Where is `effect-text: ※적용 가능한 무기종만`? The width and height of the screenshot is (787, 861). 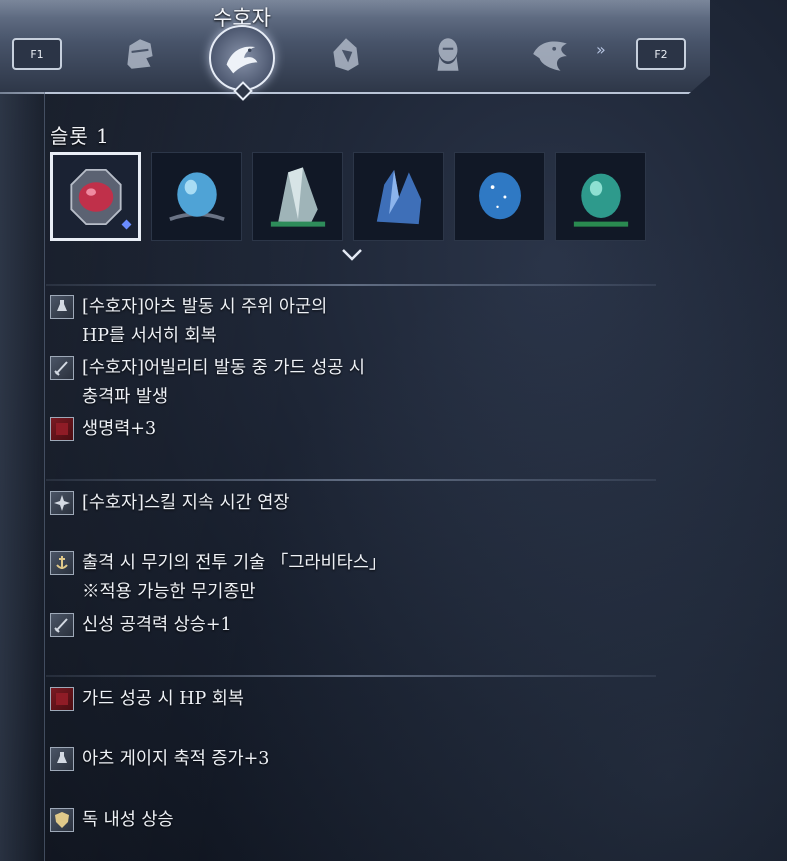
effect-text: ※적용 가능한 무기종만 is located at coordinates (169, 592).